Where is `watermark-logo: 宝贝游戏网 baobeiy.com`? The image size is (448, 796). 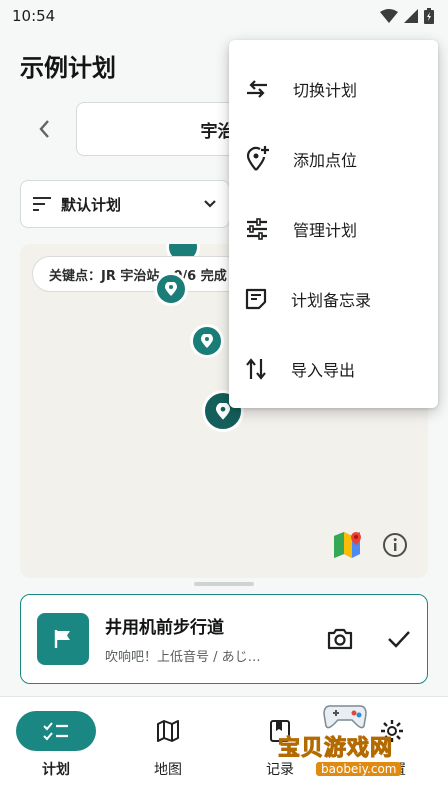
watermark-logo: 宝贝游戏网 baobeiy.com is located at coordinates (350, 744).